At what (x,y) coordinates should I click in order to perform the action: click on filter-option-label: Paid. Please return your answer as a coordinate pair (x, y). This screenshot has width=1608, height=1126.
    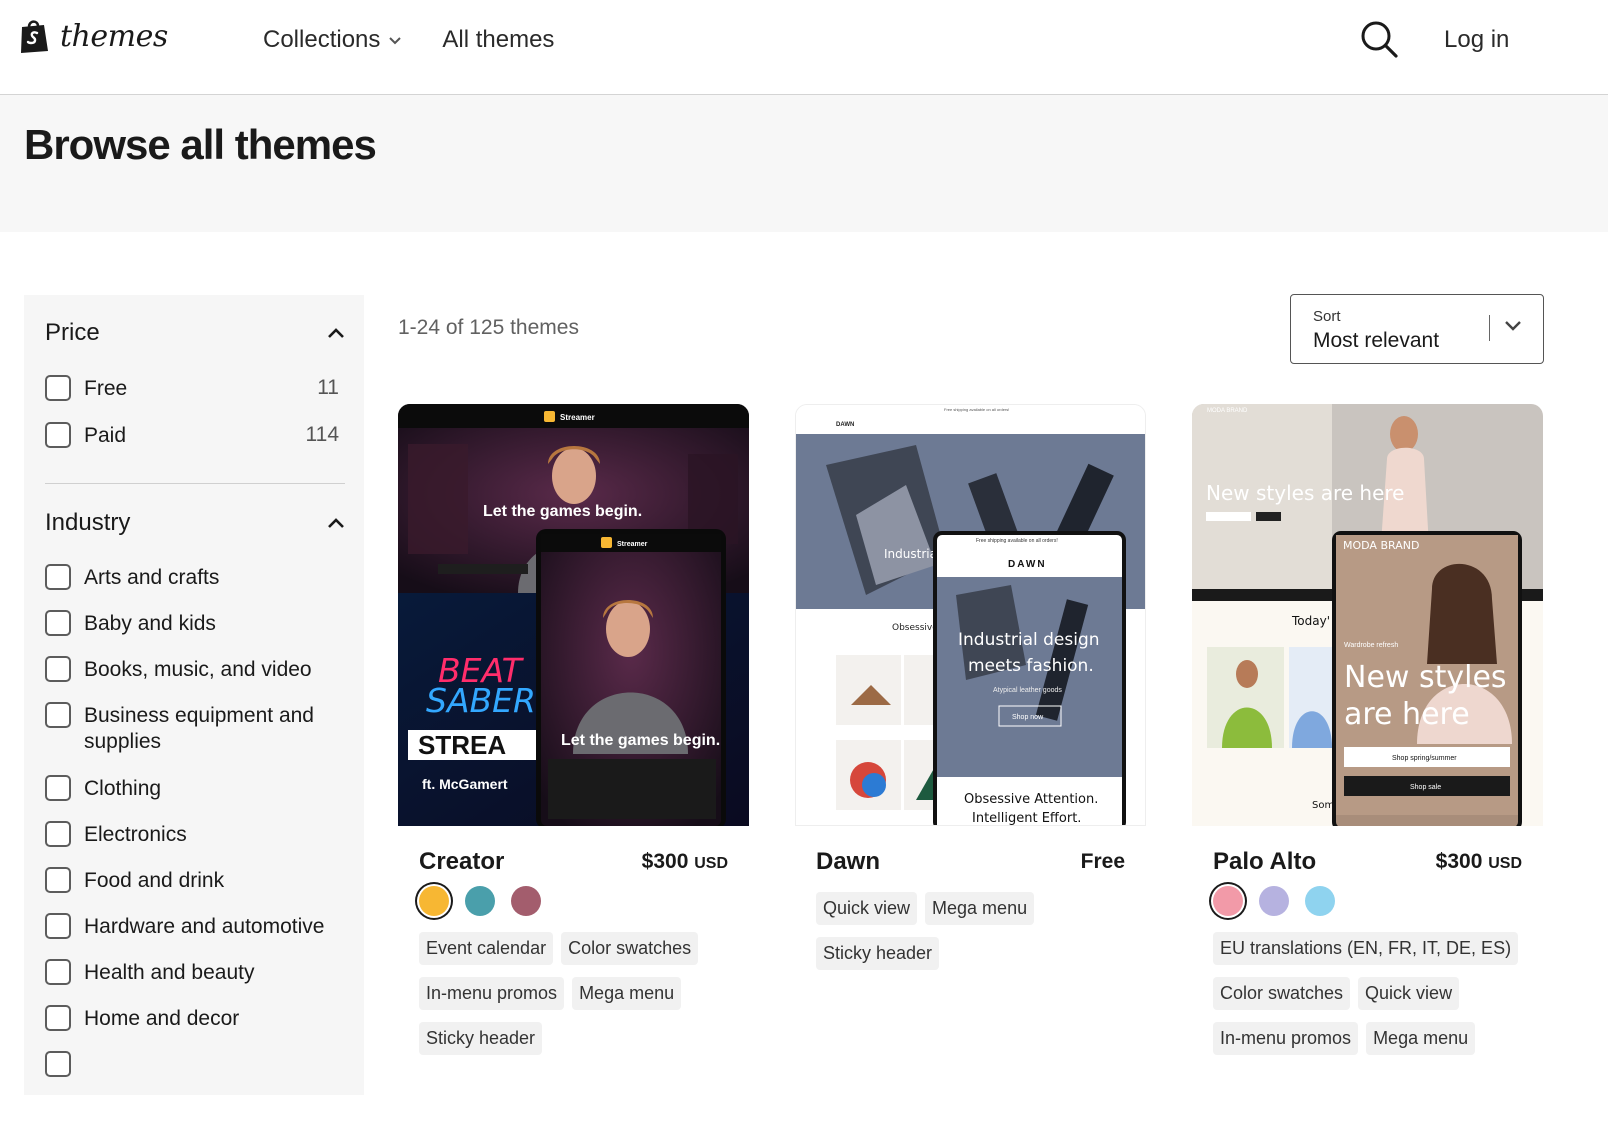
    Looking at the image, I should click on (105, 435).